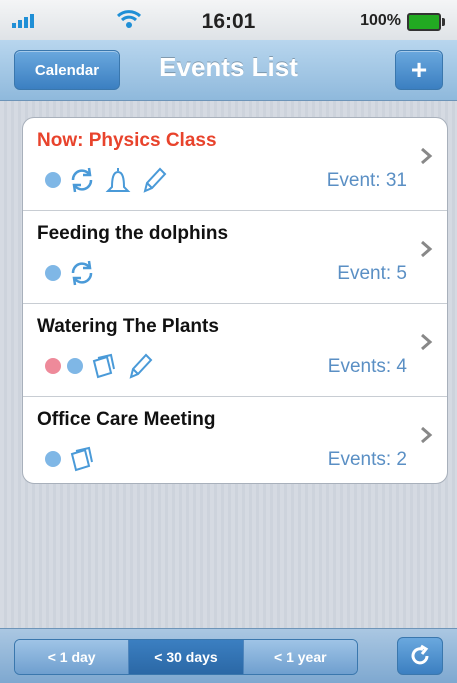  What do you see at coordinates (118, 180) in the screenshot?
I see `bell-icon` at bounding box center [118, 180].